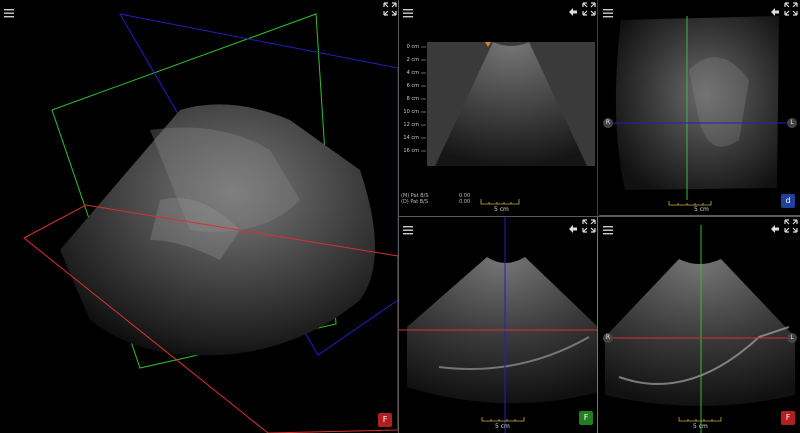  What do you see at coordinates (511, 104) in the screenshot?
I see `bmode-image-area` at bounding box center [511, 104].